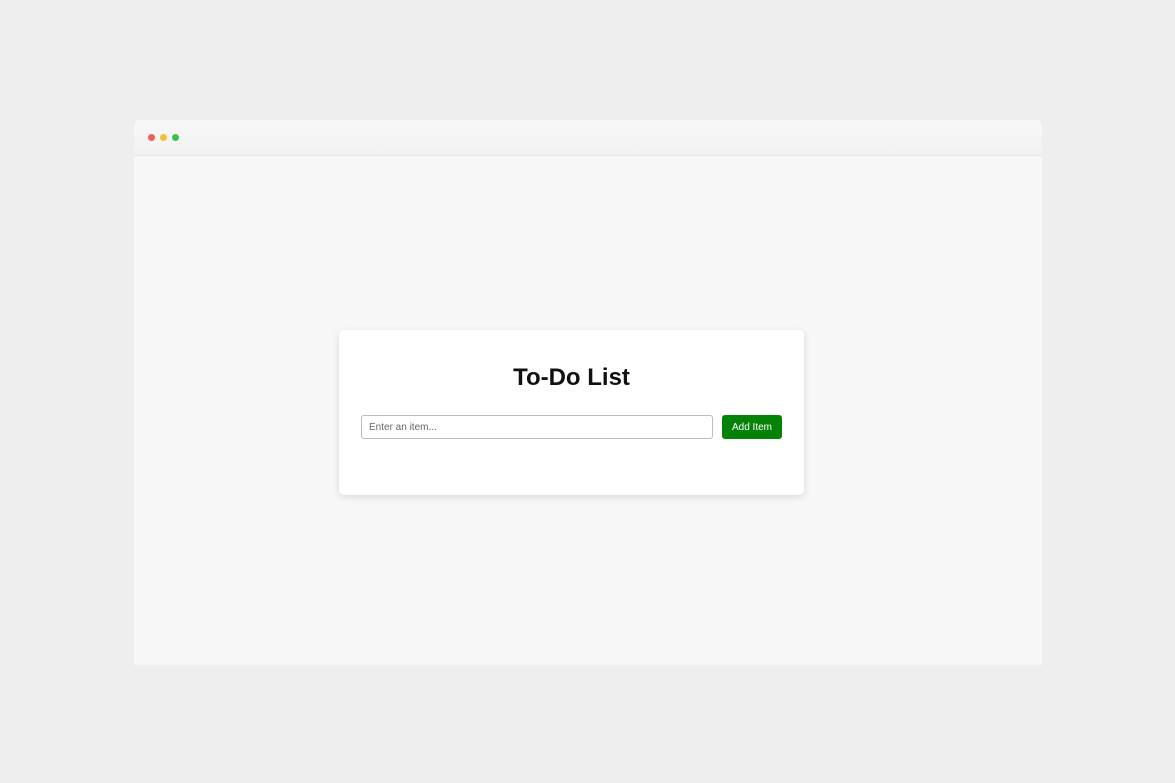 The width and height of the screenshot is (1175, 783). What do you see at coordinates (588, 138) in the screenshot?
I see `window-titlebar` at bounding box center [588, 138].